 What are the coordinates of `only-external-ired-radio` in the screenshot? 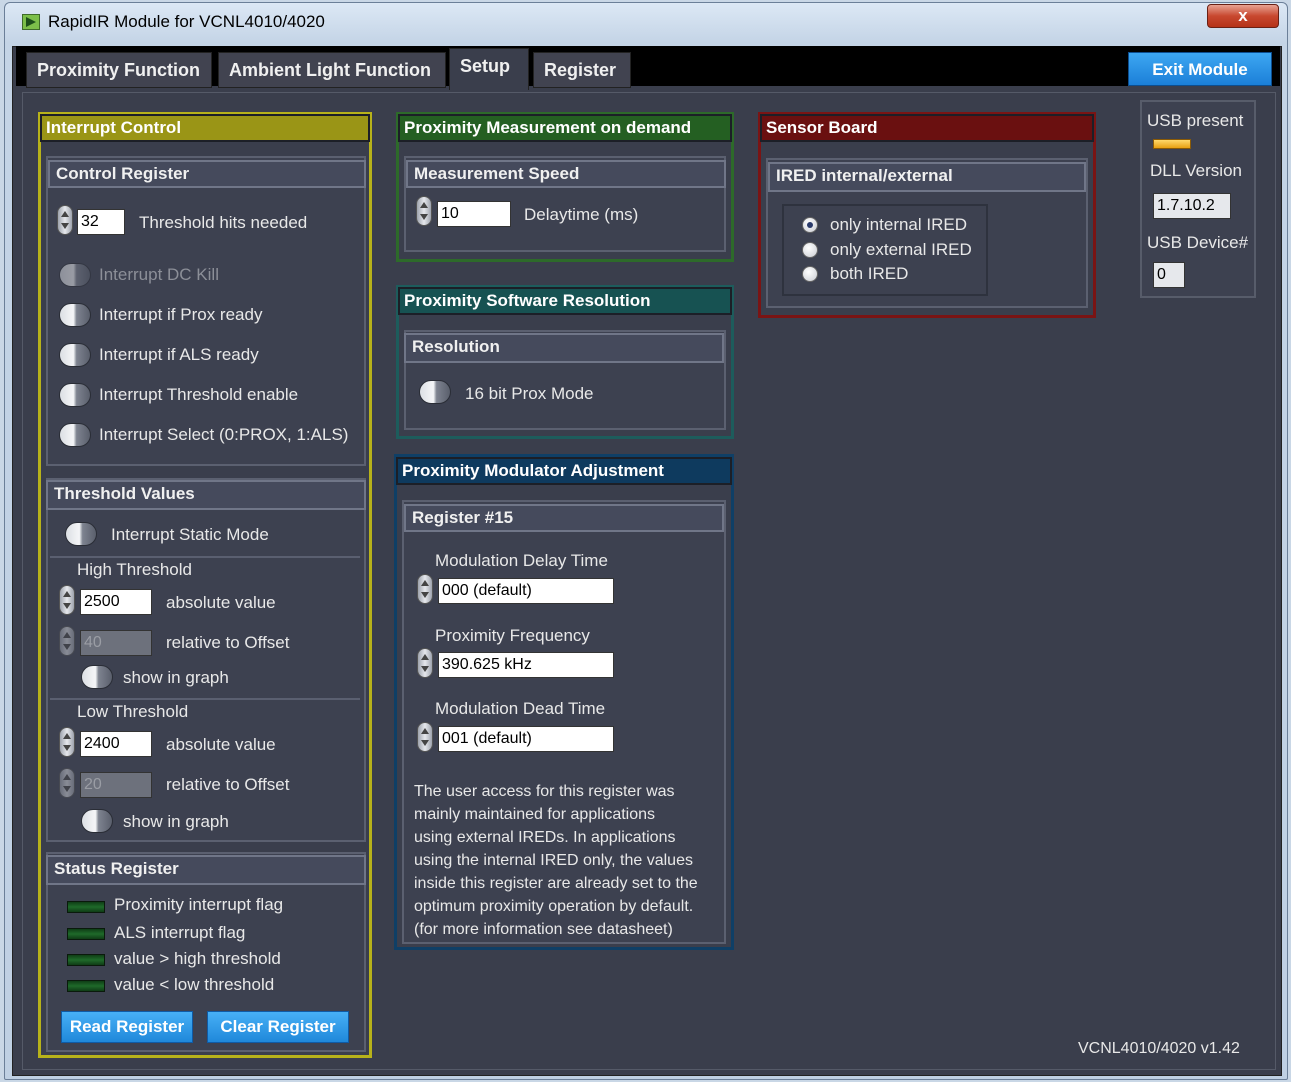 It's located at (810, 250).